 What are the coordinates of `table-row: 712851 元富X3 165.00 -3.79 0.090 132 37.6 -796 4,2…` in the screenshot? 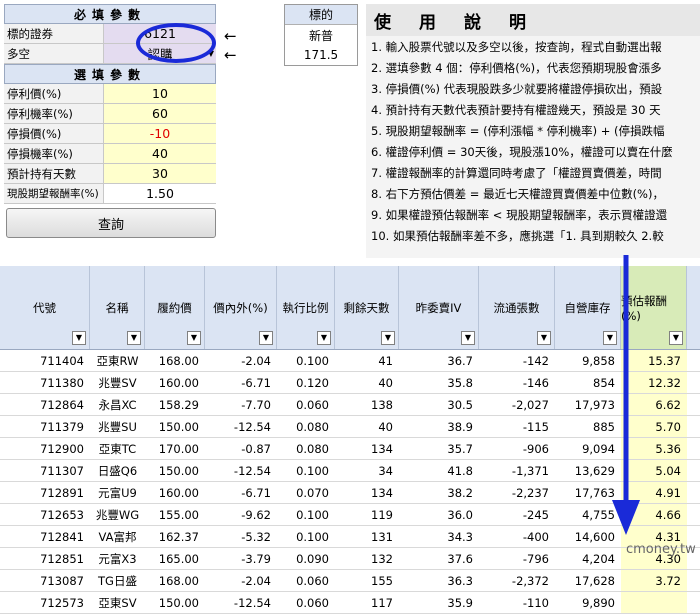 It's located at (350, 559).